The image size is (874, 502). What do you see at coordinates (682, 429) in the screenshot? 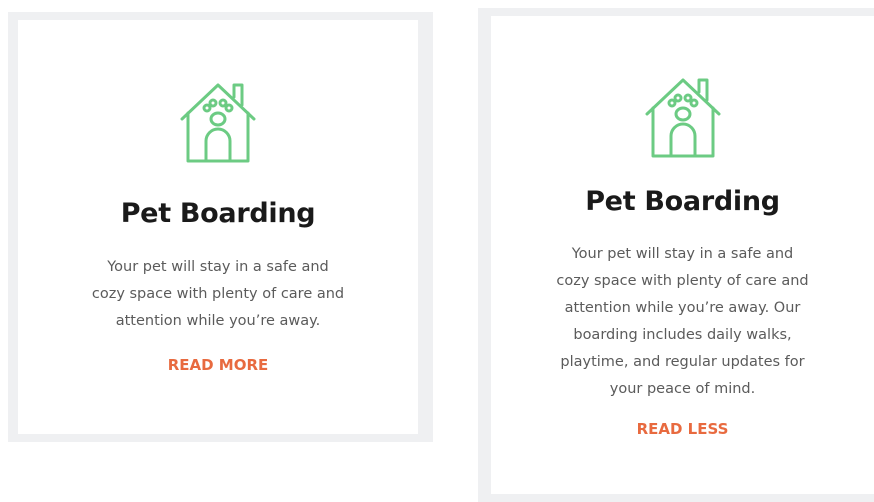
I see `read-less-link: READ LESS` at bounding box center [682, 429].